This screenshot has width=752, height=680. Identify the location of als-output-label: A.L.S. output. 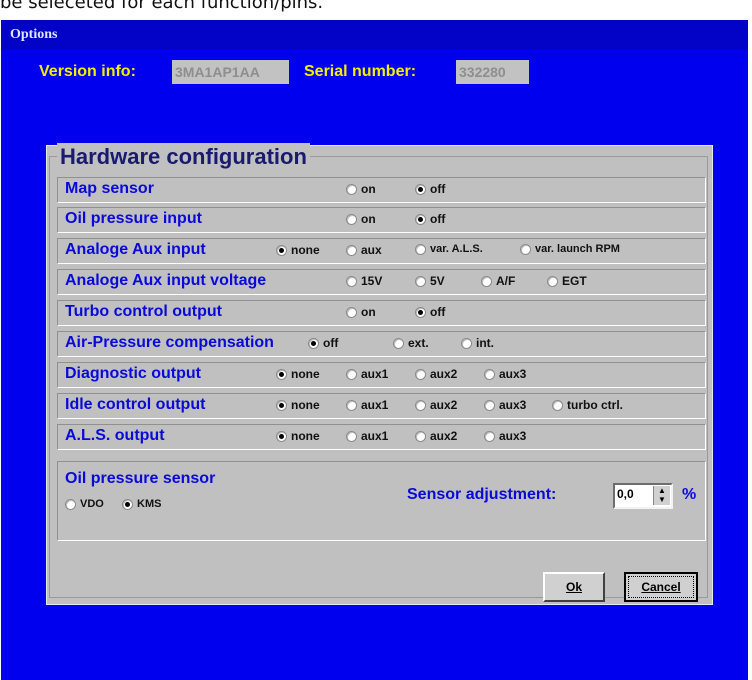
(115, 435).